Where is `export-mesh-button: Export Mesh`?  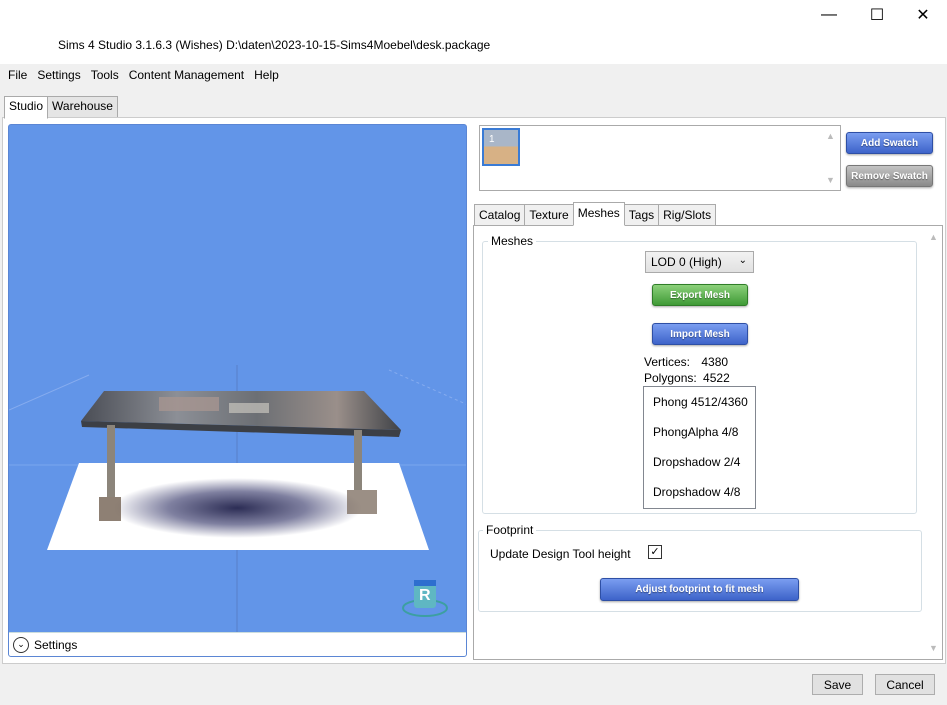 export-mesh-button: Export Mesh is located at coordinates (700, 295).